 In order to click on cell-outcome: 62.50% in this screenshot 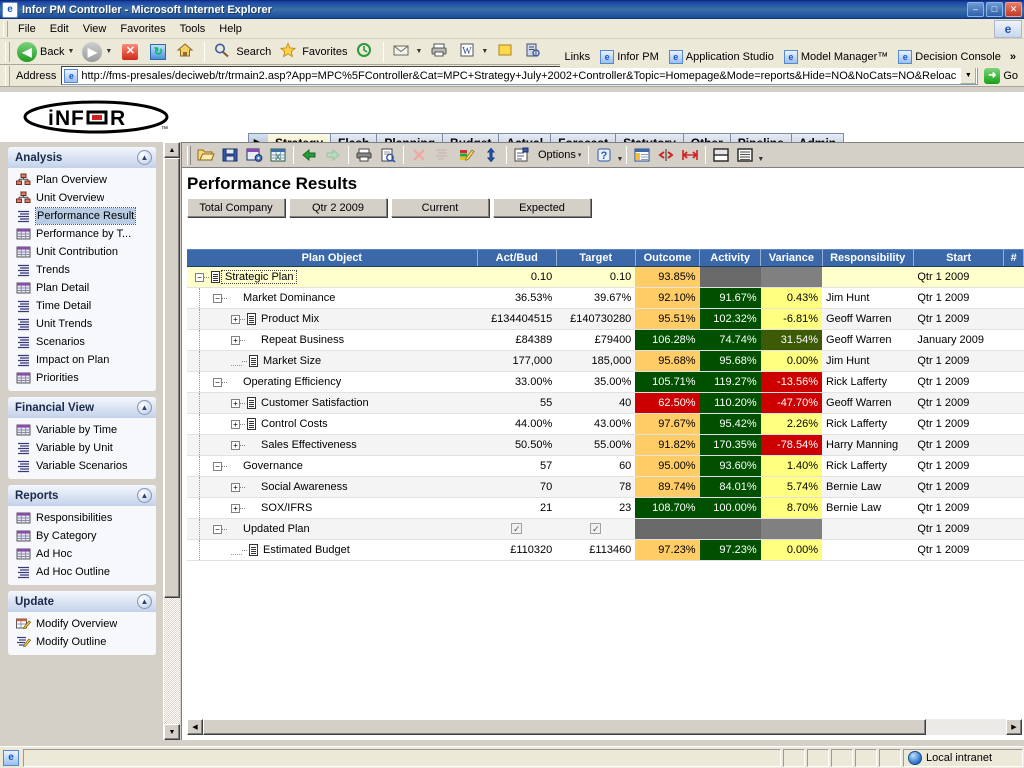, I will do `click(667, 403)`.